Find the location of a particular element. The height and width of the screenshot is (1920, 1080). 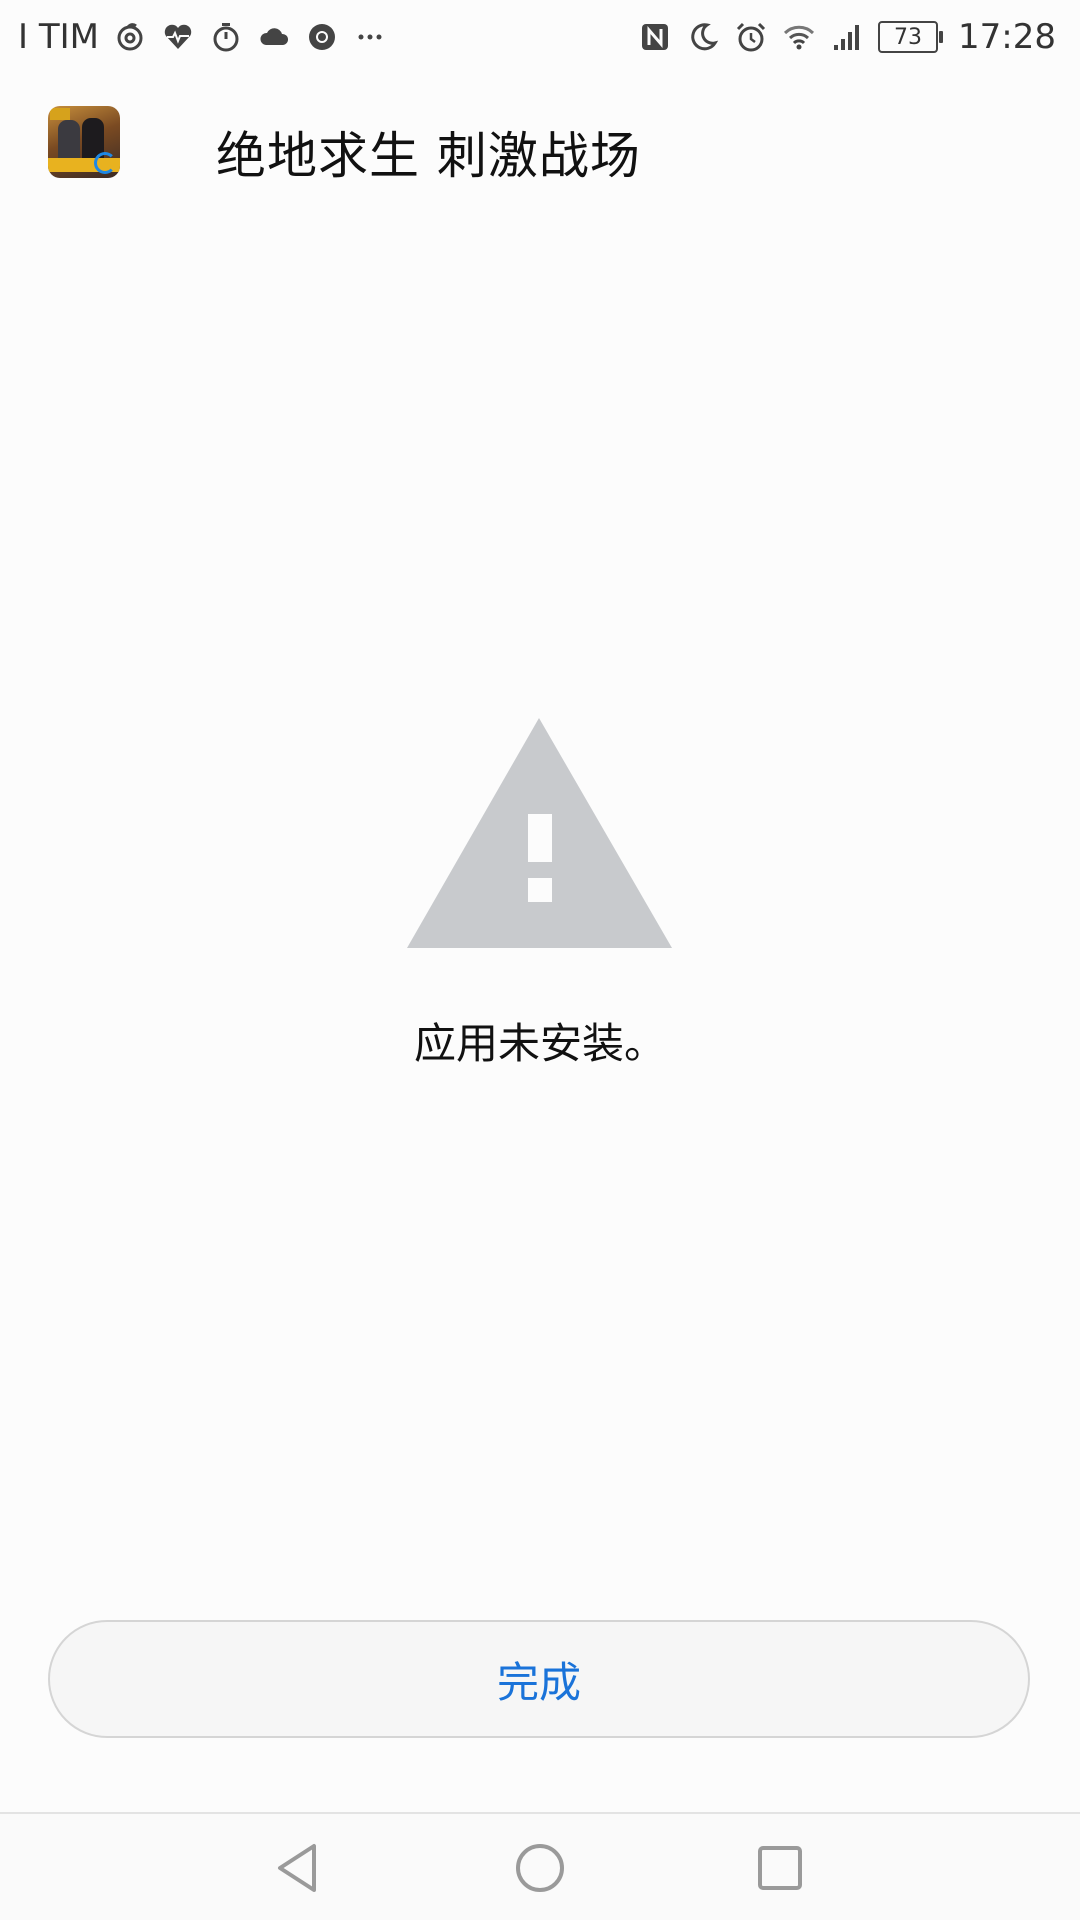

recent-apps-button is located at coordinates (780, 1868).